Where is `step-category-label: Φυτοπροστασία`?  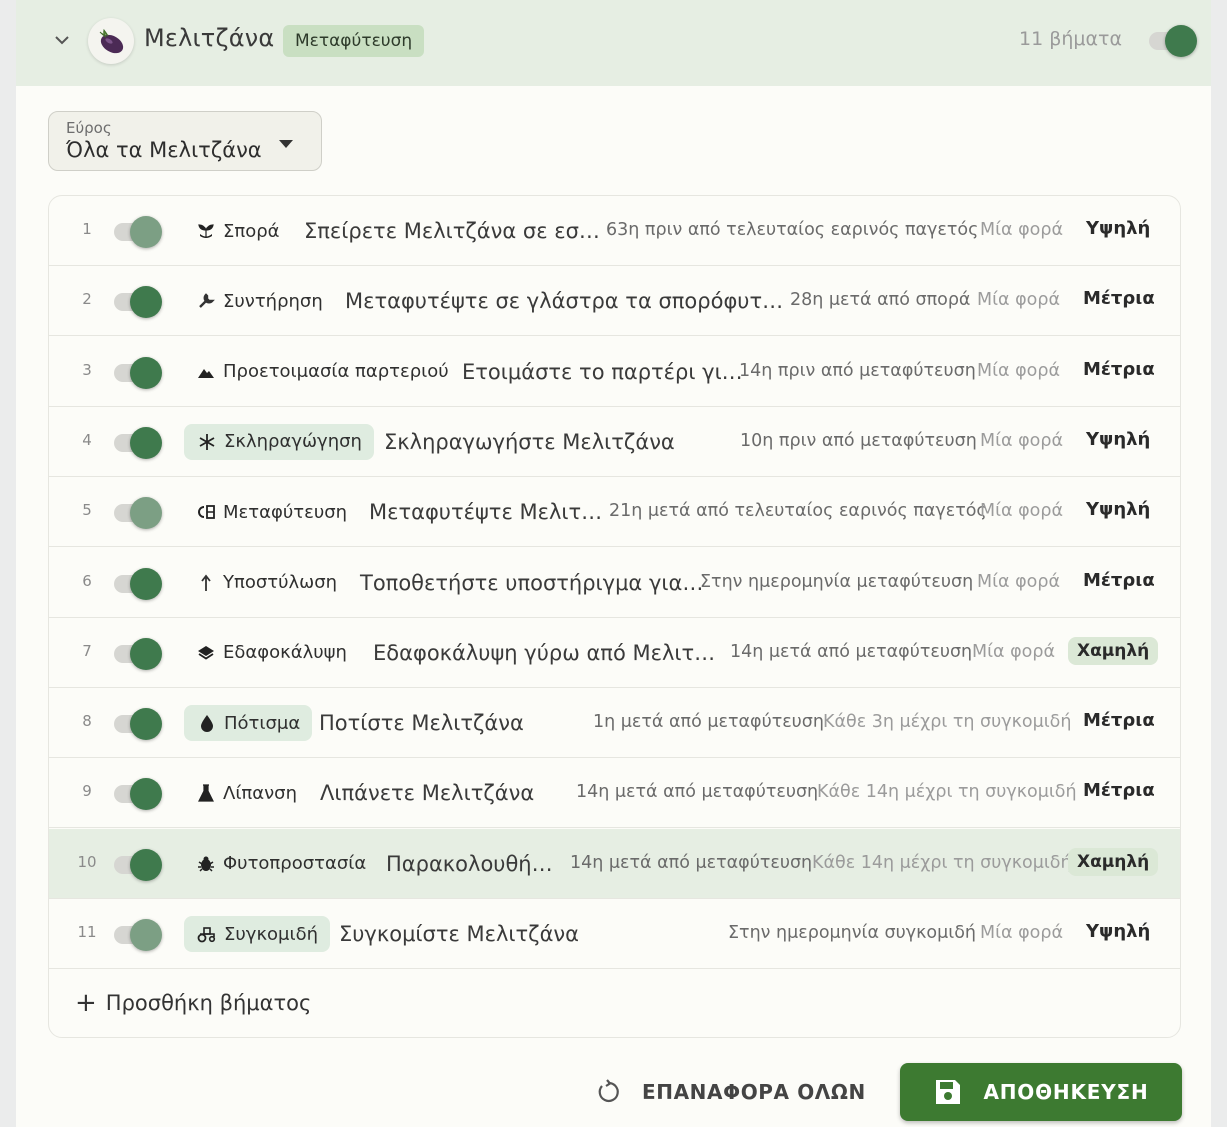 step-category-label: Φυτοπροστασία is located at coordinates (295, 864).